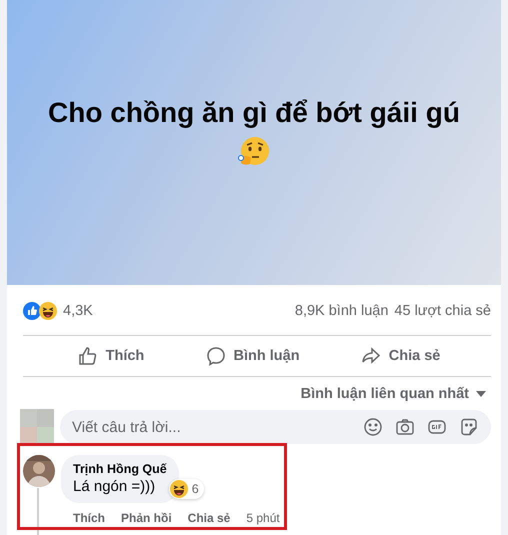 The height and width of the screenshot is (535, 508). Describe the element at coordinates (442, 311) in the screenshot. I see `share-count: 45 lượt chia sẻ` at that location.